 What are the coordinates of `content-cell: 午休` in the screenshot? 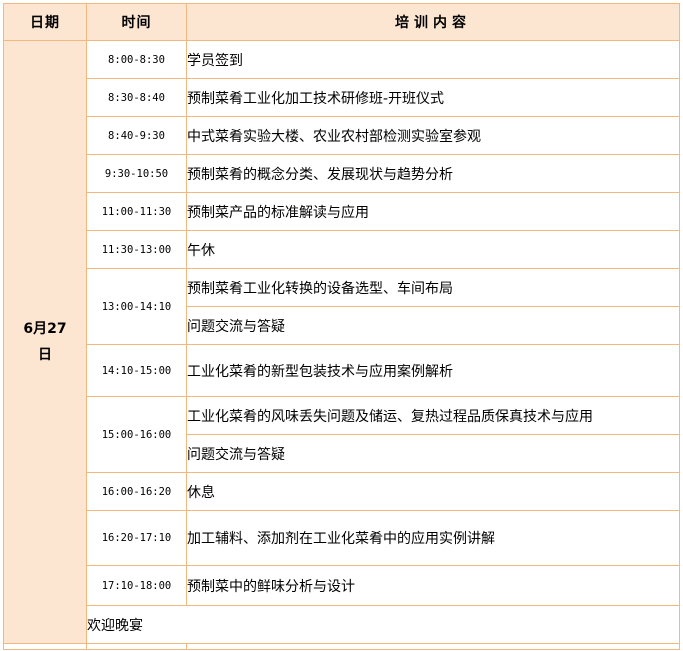 It's located at (433, 249).